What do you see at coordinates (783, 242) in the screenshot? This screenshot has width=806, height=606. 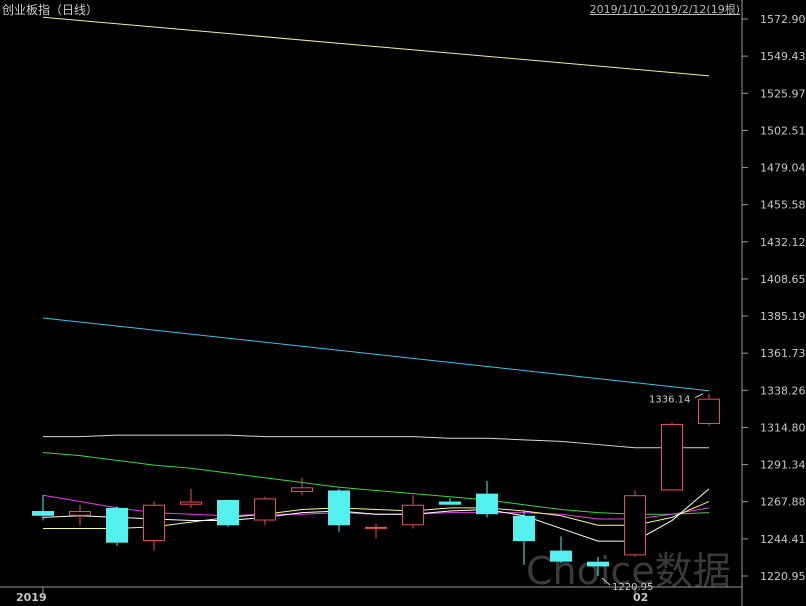 I see `price-tick-label: 1432.12` at bounding box center [783, 242].